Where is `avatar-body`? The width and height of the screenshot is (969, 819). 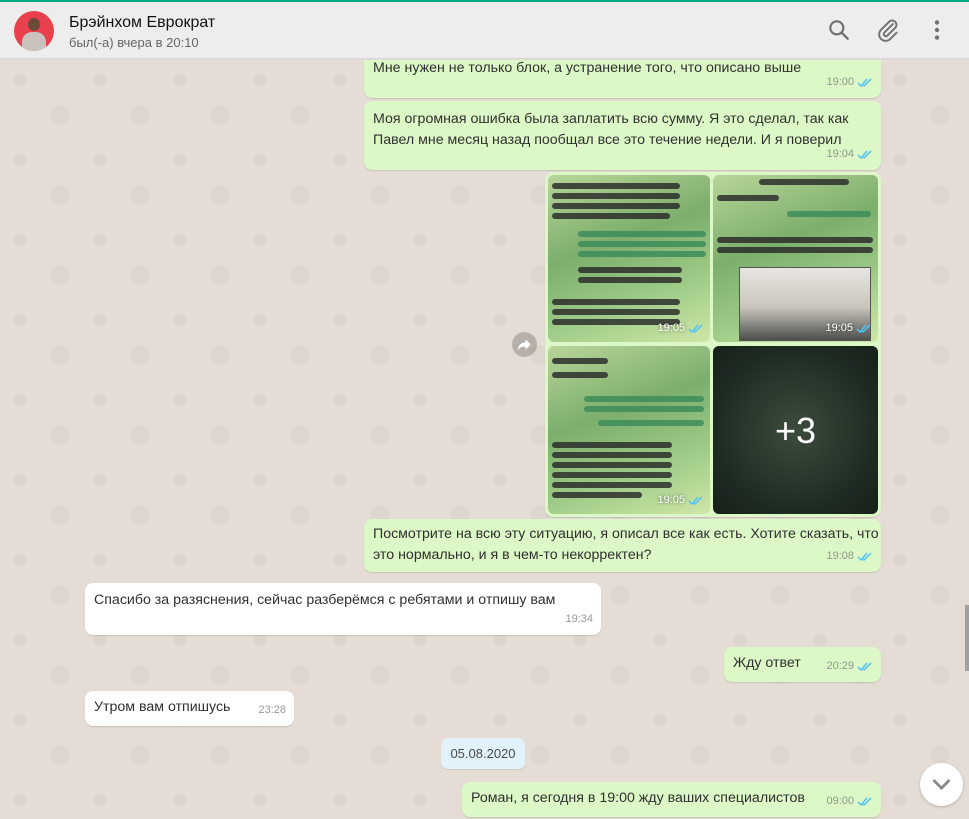 avatar-body is located at coordinates (34, 41).